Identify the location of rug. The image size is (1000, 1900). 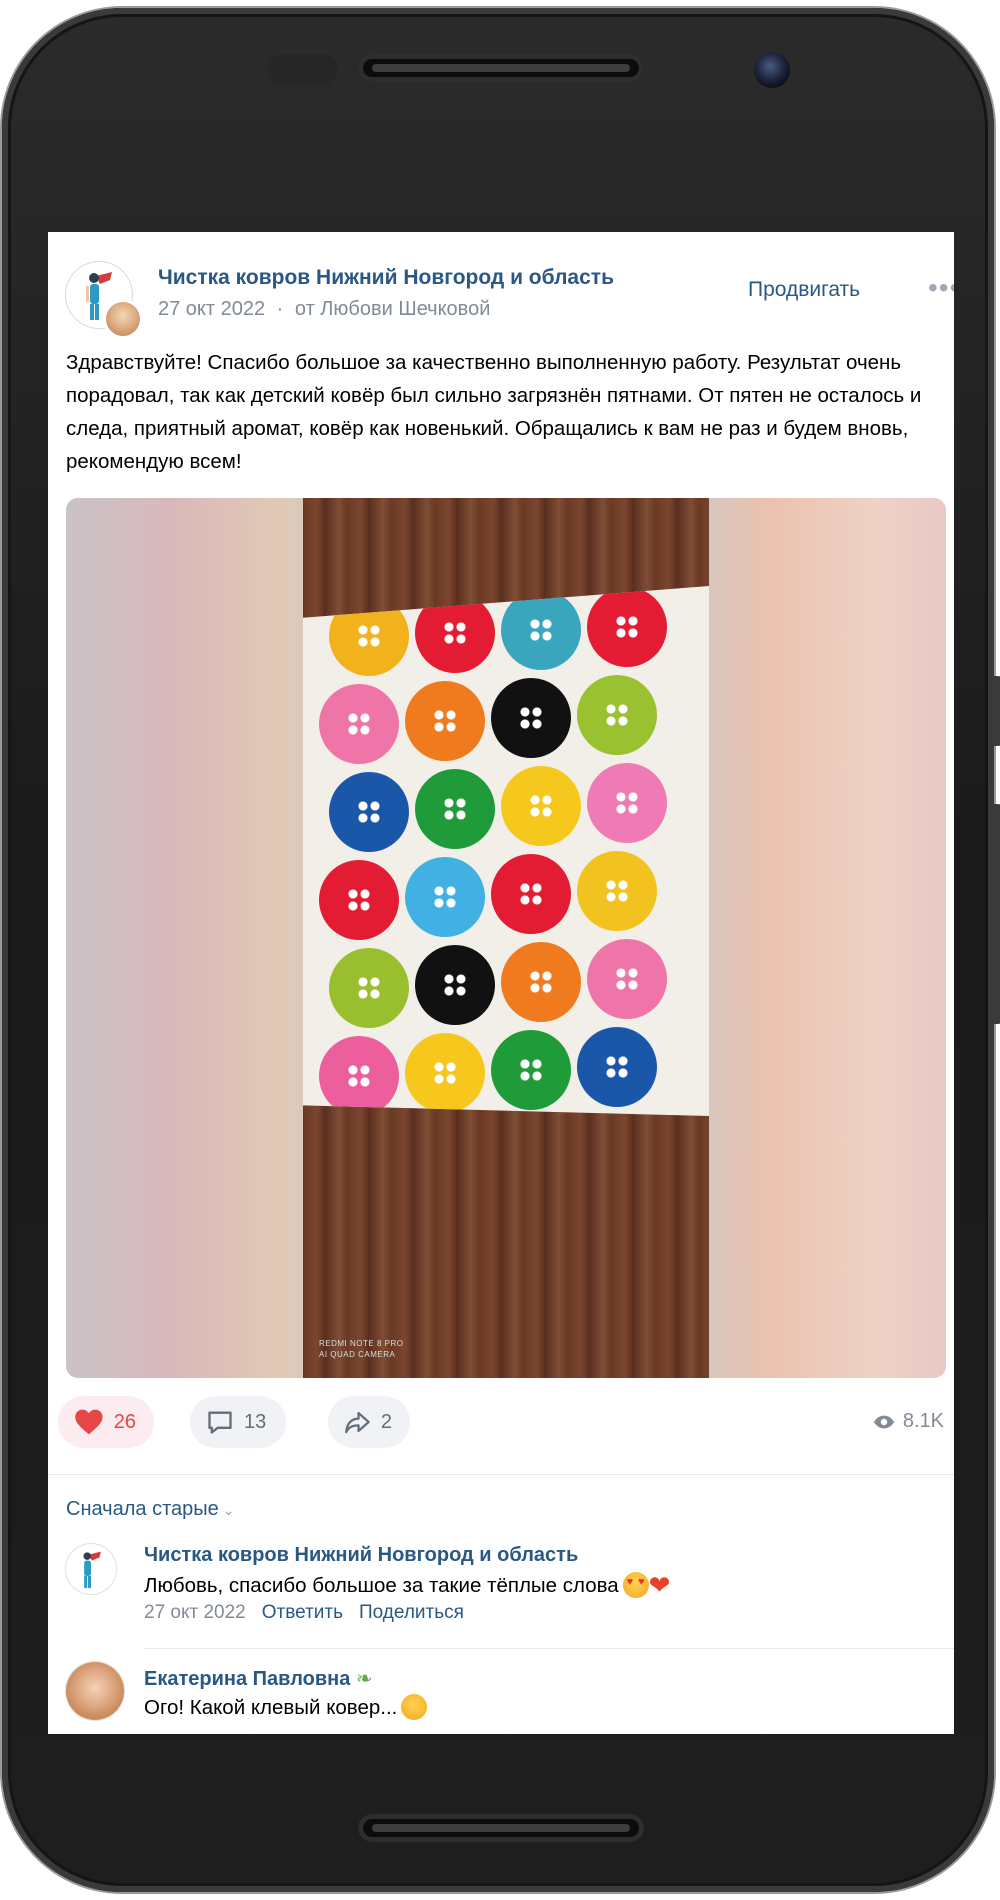
(506, 851).